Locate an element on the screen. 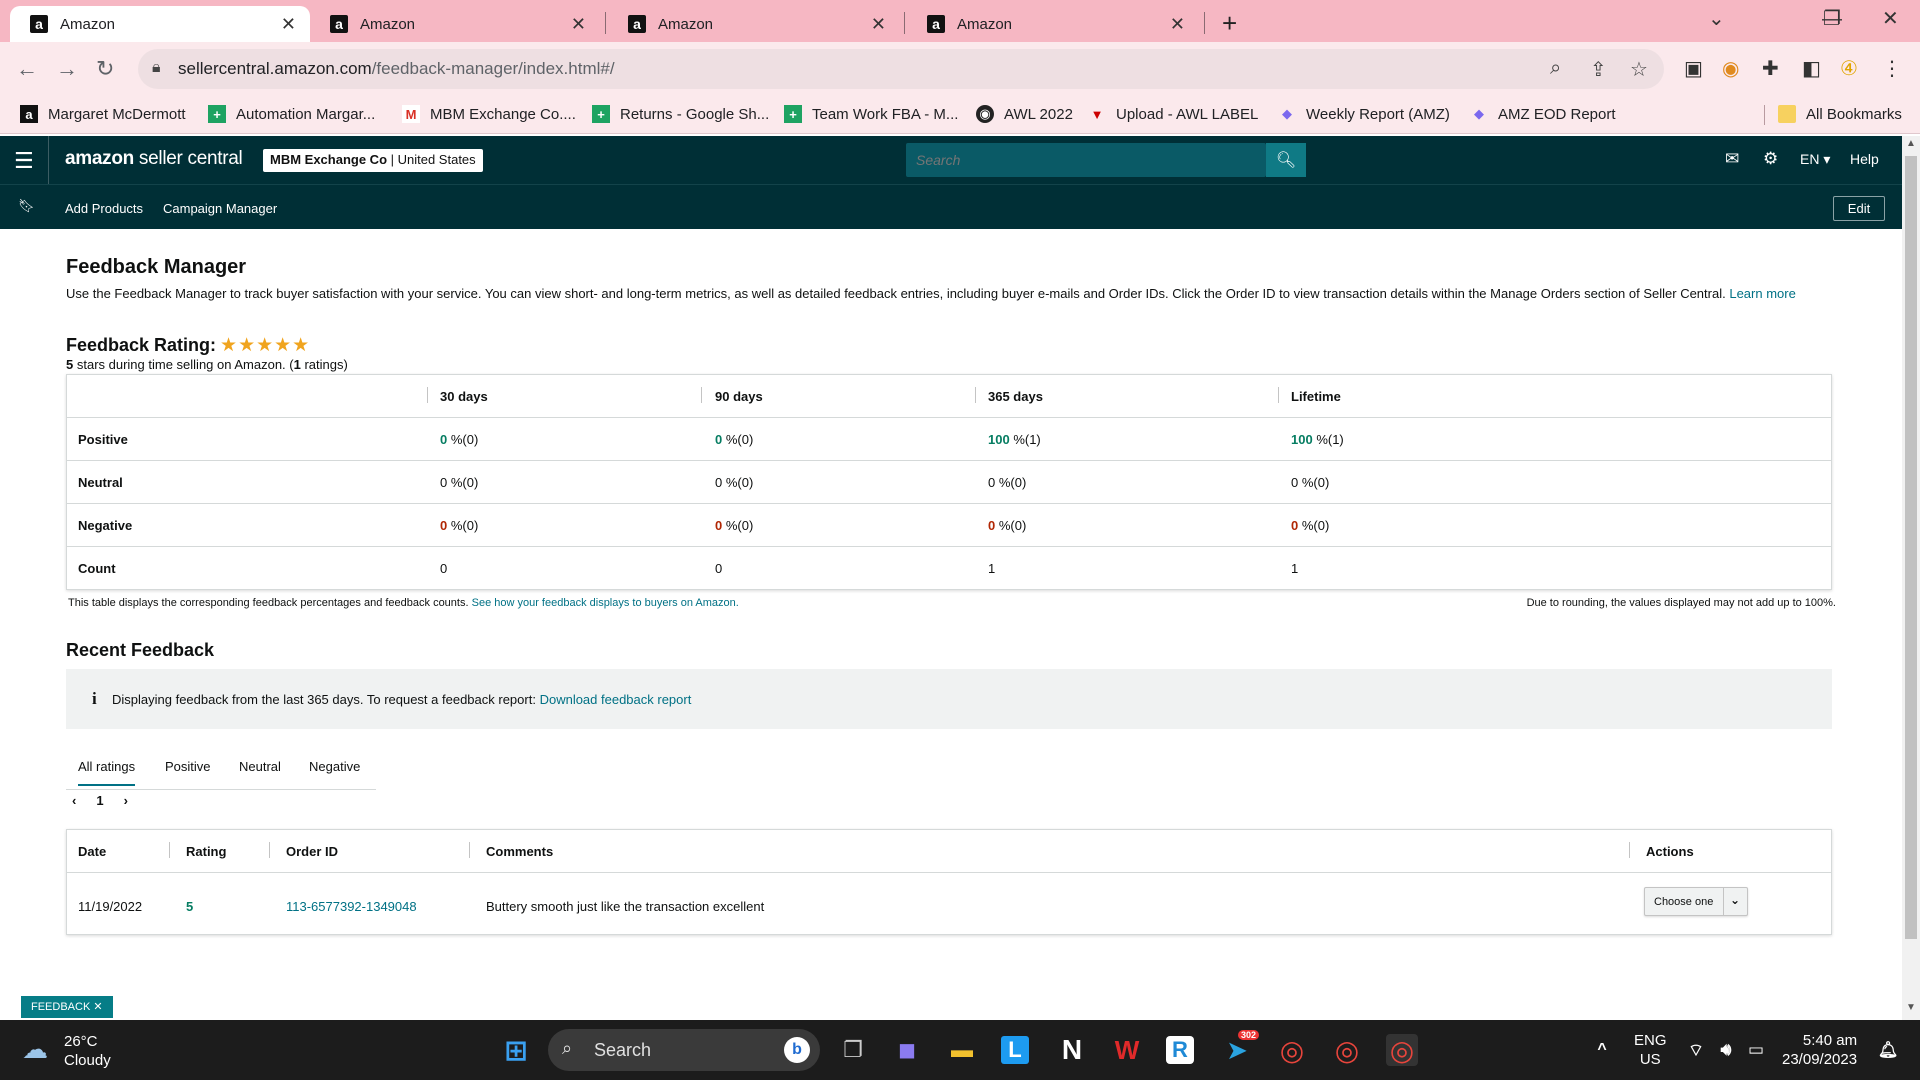 This screenshot has width=1920, height=1080. scrollbar-thumb is located at coordinates (1911, 547).